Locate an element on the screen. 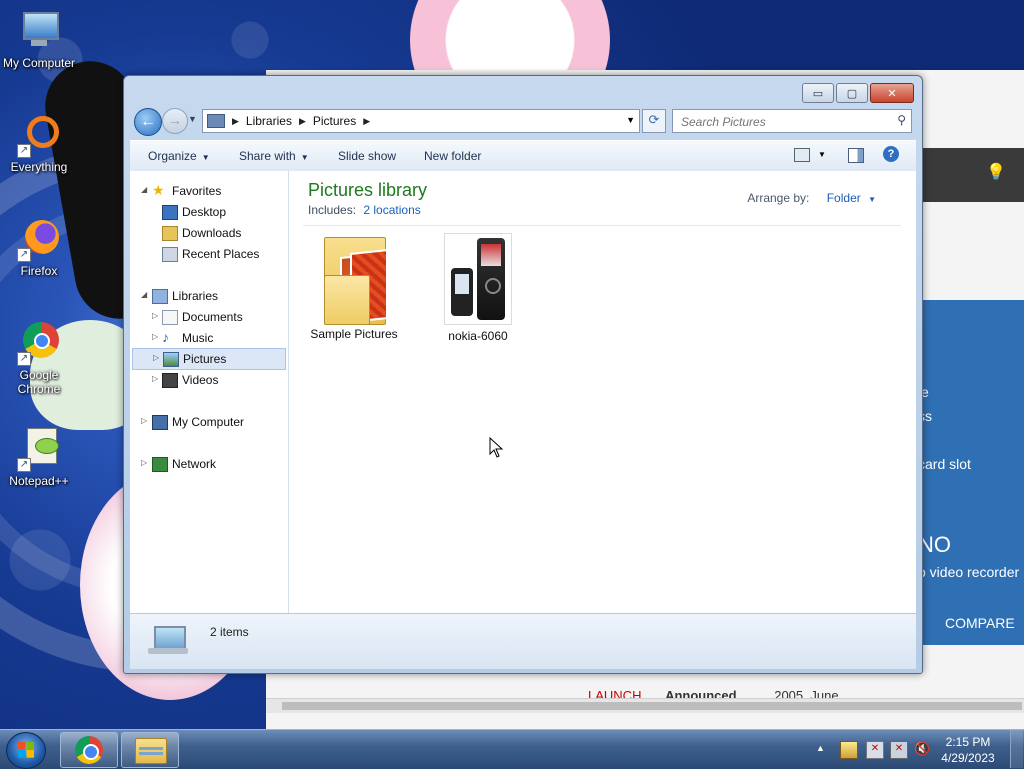 The height and width of the screenshot is (769, 1024). action-center-error-icon: ✕ is located at coordinates (875, 750).